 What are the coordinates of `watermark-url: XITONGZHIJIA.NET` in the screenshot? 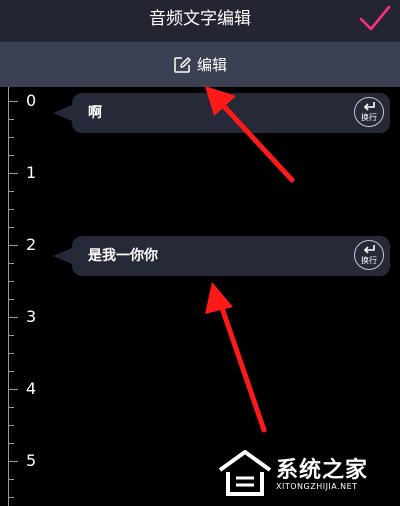 It's located at (317, 486).